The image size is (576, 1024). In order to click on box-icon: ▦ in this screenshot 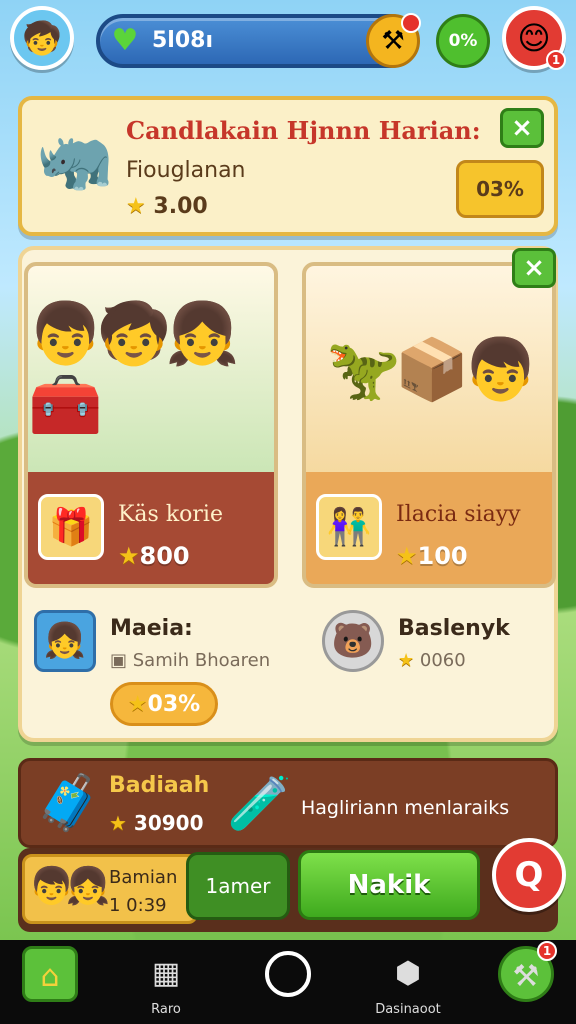, I will do `click(166, 973)`.